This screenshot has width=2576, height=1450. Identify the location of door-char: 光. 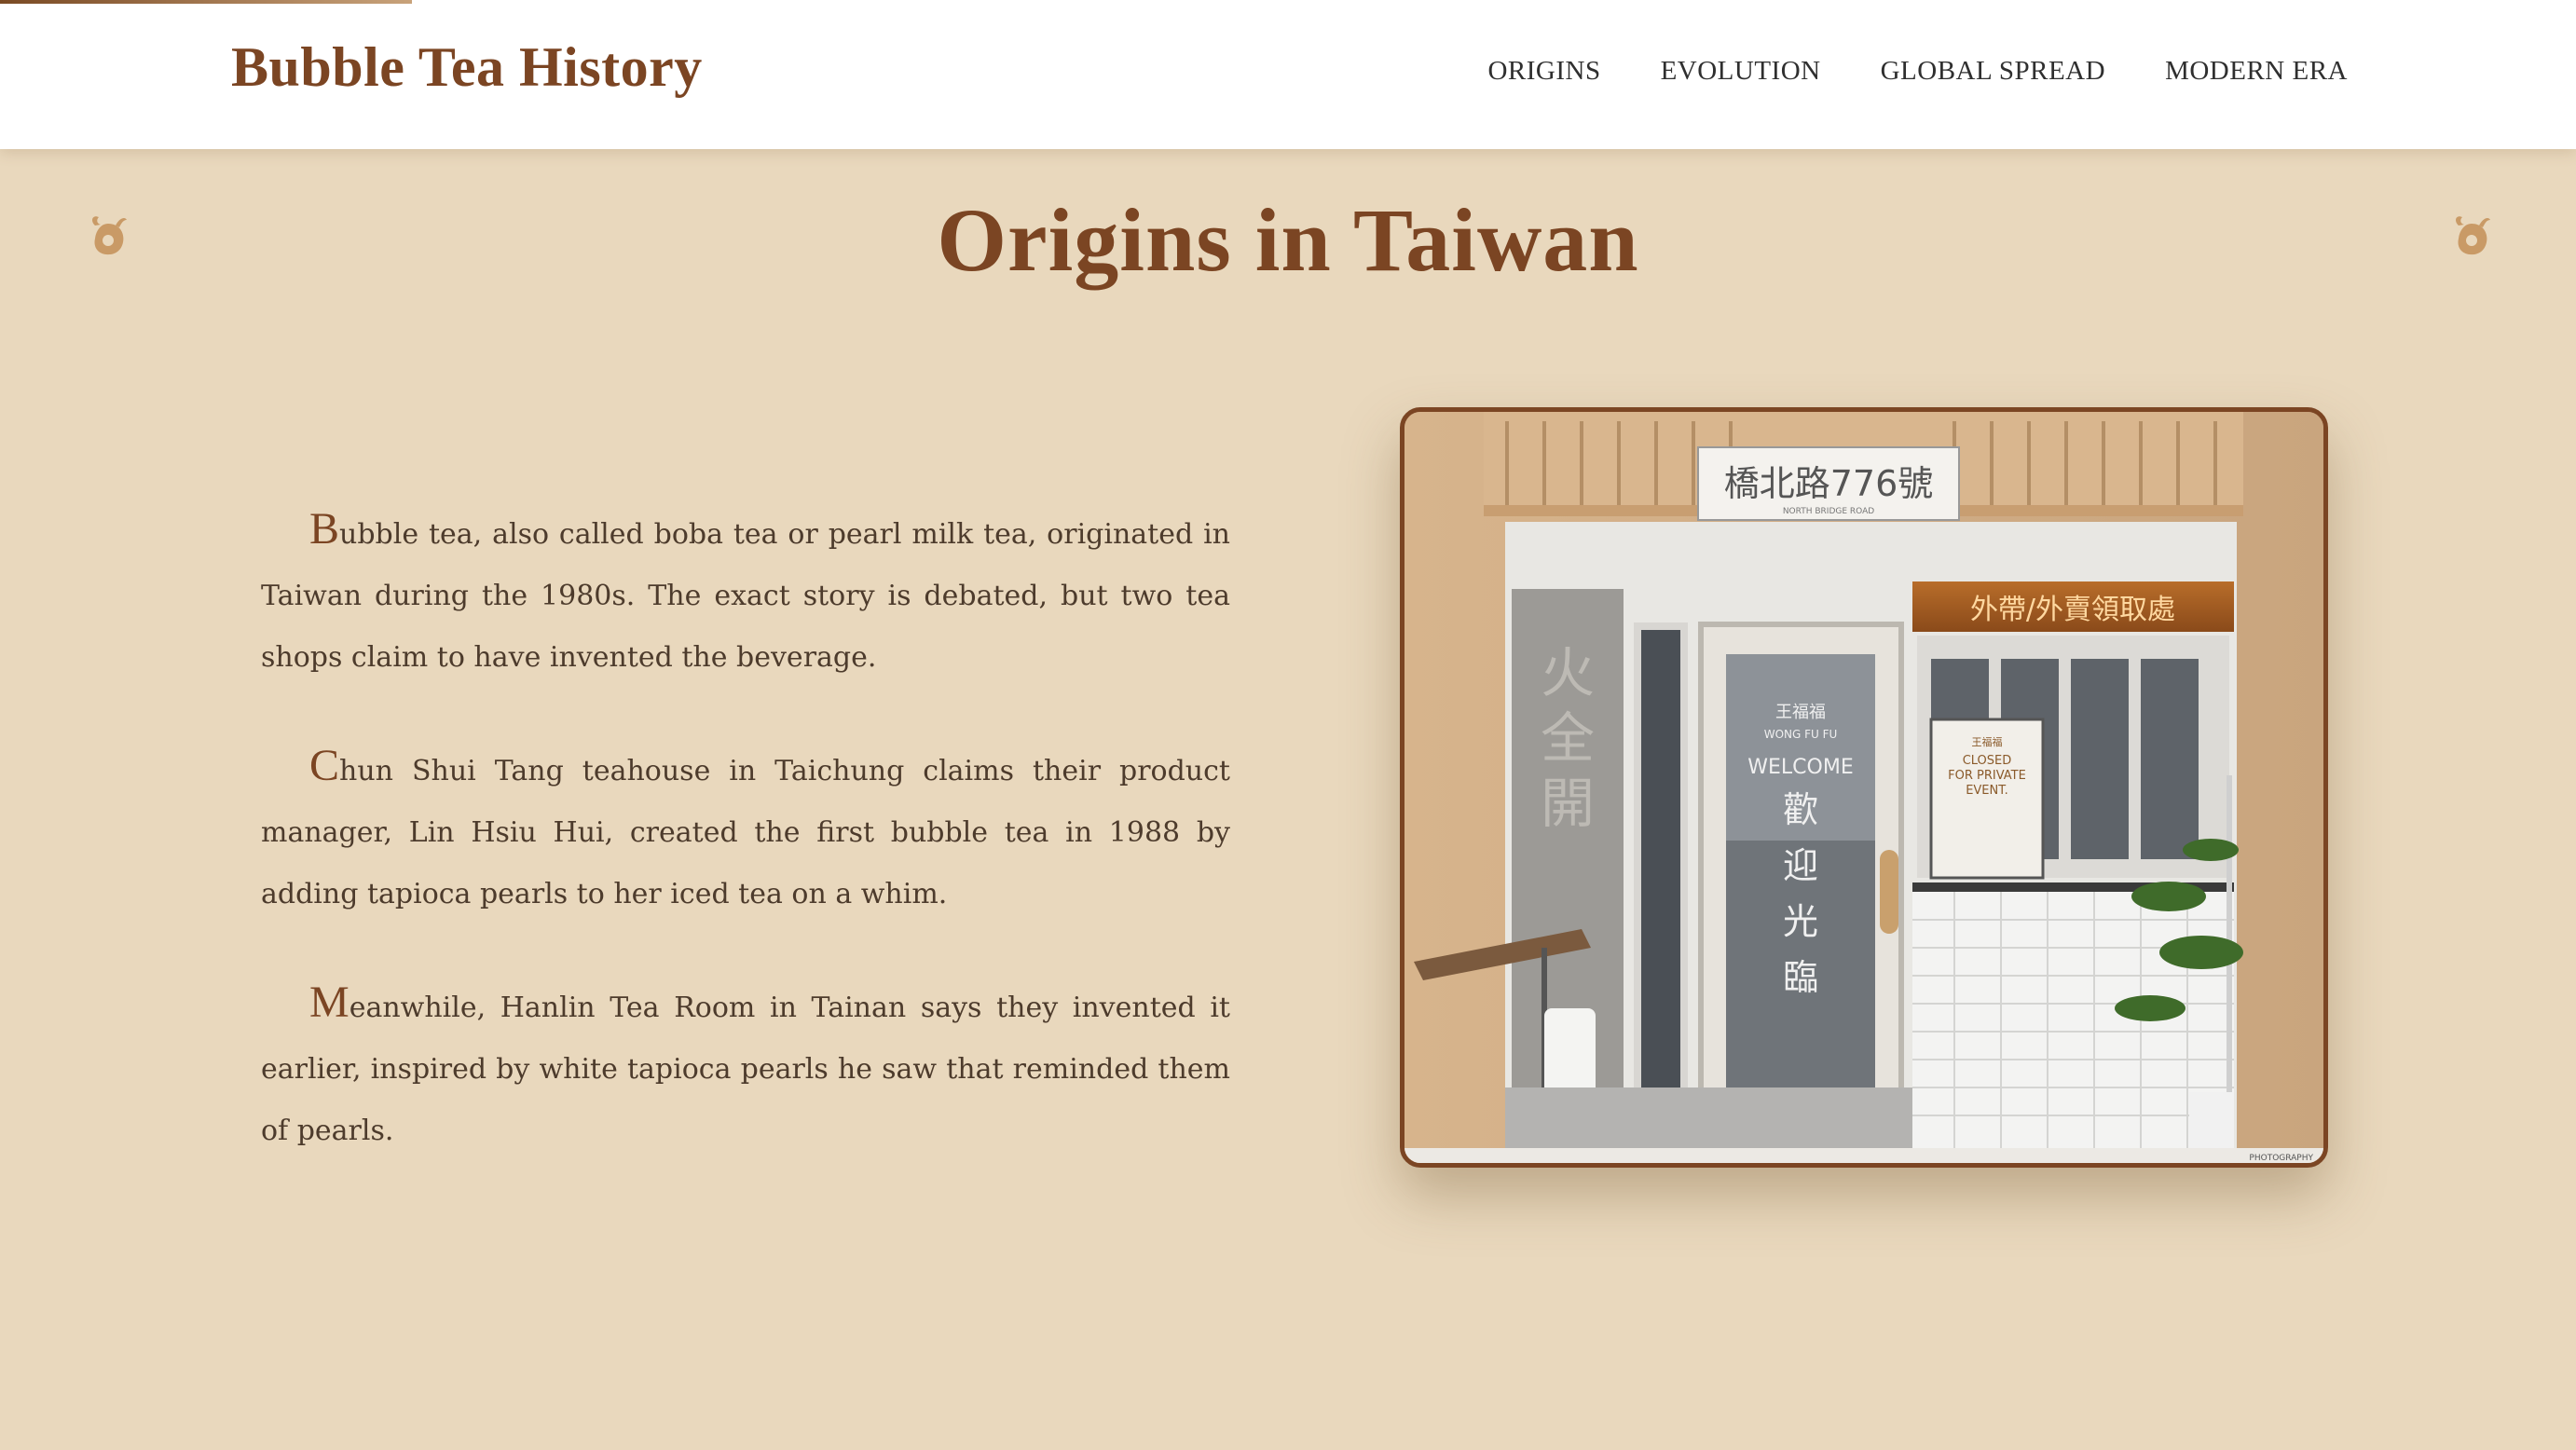
(1800, 922).